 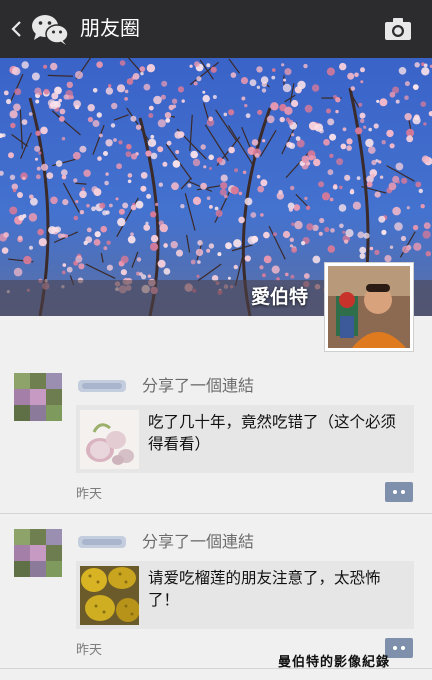 I want to click on durian-thumbnail, so click(x=109, y=595).